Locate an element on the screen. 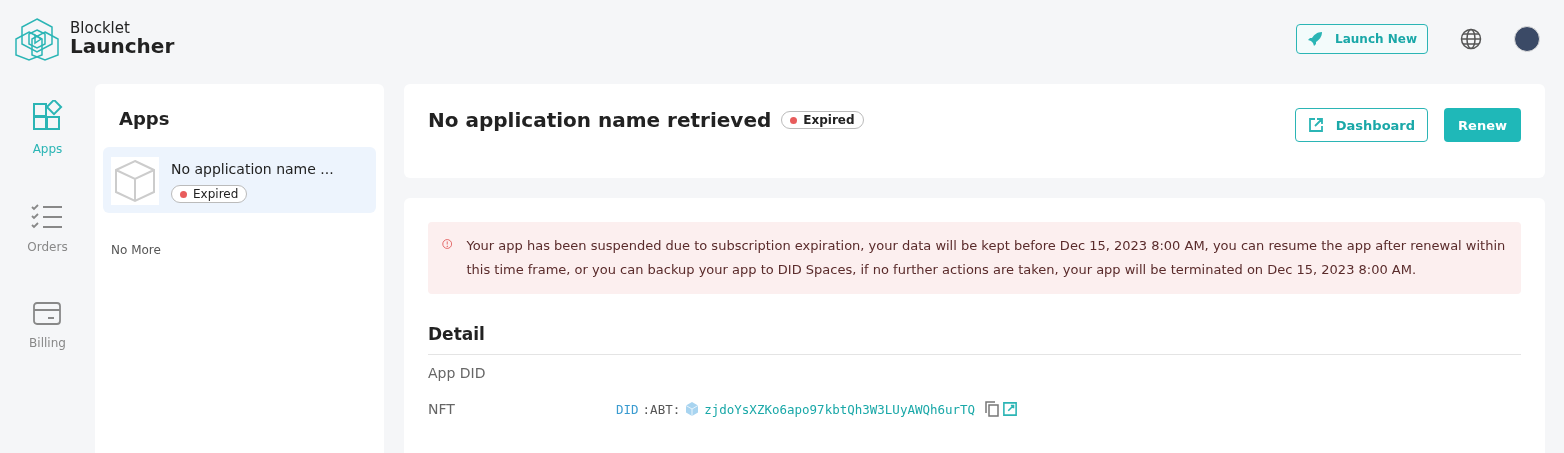  nav-item: Apps is located at coordinates (47, 128).